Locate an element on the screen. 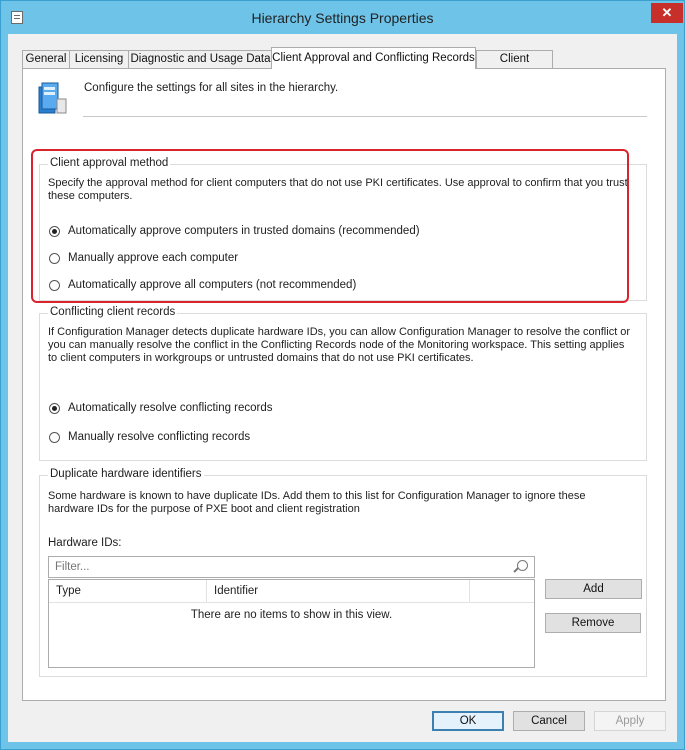 The image size is (685, 750). apply-button: Apply is located at coordinates (630, 721).